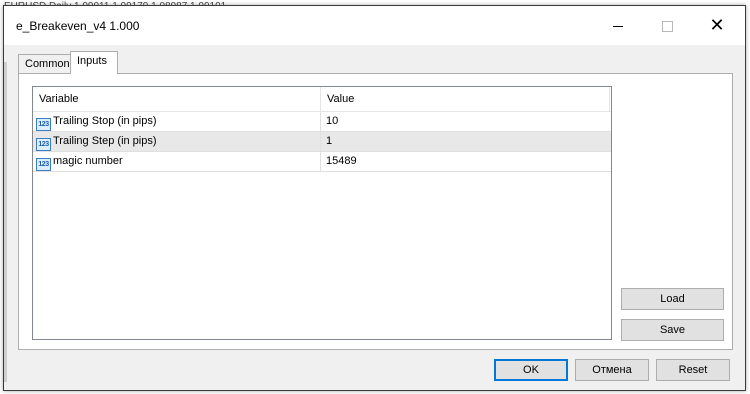  What do you see at coordinates (672, 299) in the screenshot?
I see `load-button: Load` at bounding box center [672, 299].